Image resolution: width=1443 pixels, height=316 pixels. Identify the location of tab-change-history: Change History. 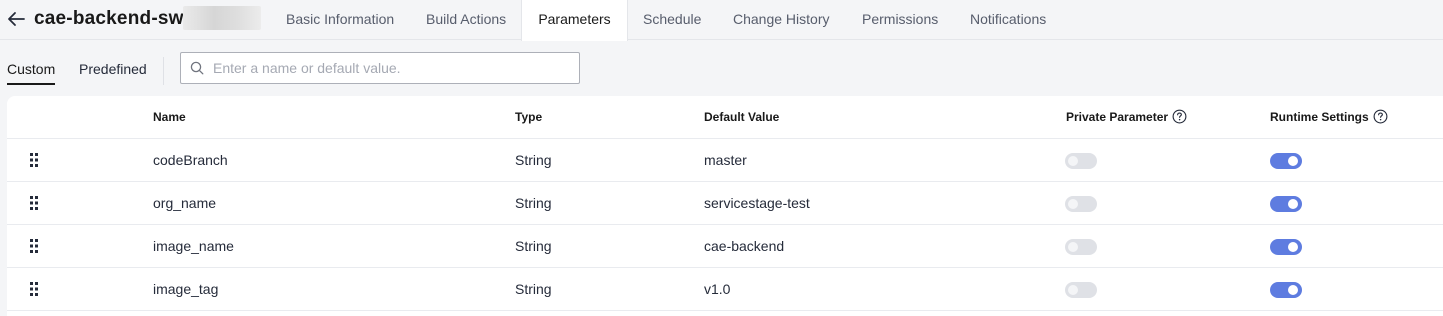
(781, 20).